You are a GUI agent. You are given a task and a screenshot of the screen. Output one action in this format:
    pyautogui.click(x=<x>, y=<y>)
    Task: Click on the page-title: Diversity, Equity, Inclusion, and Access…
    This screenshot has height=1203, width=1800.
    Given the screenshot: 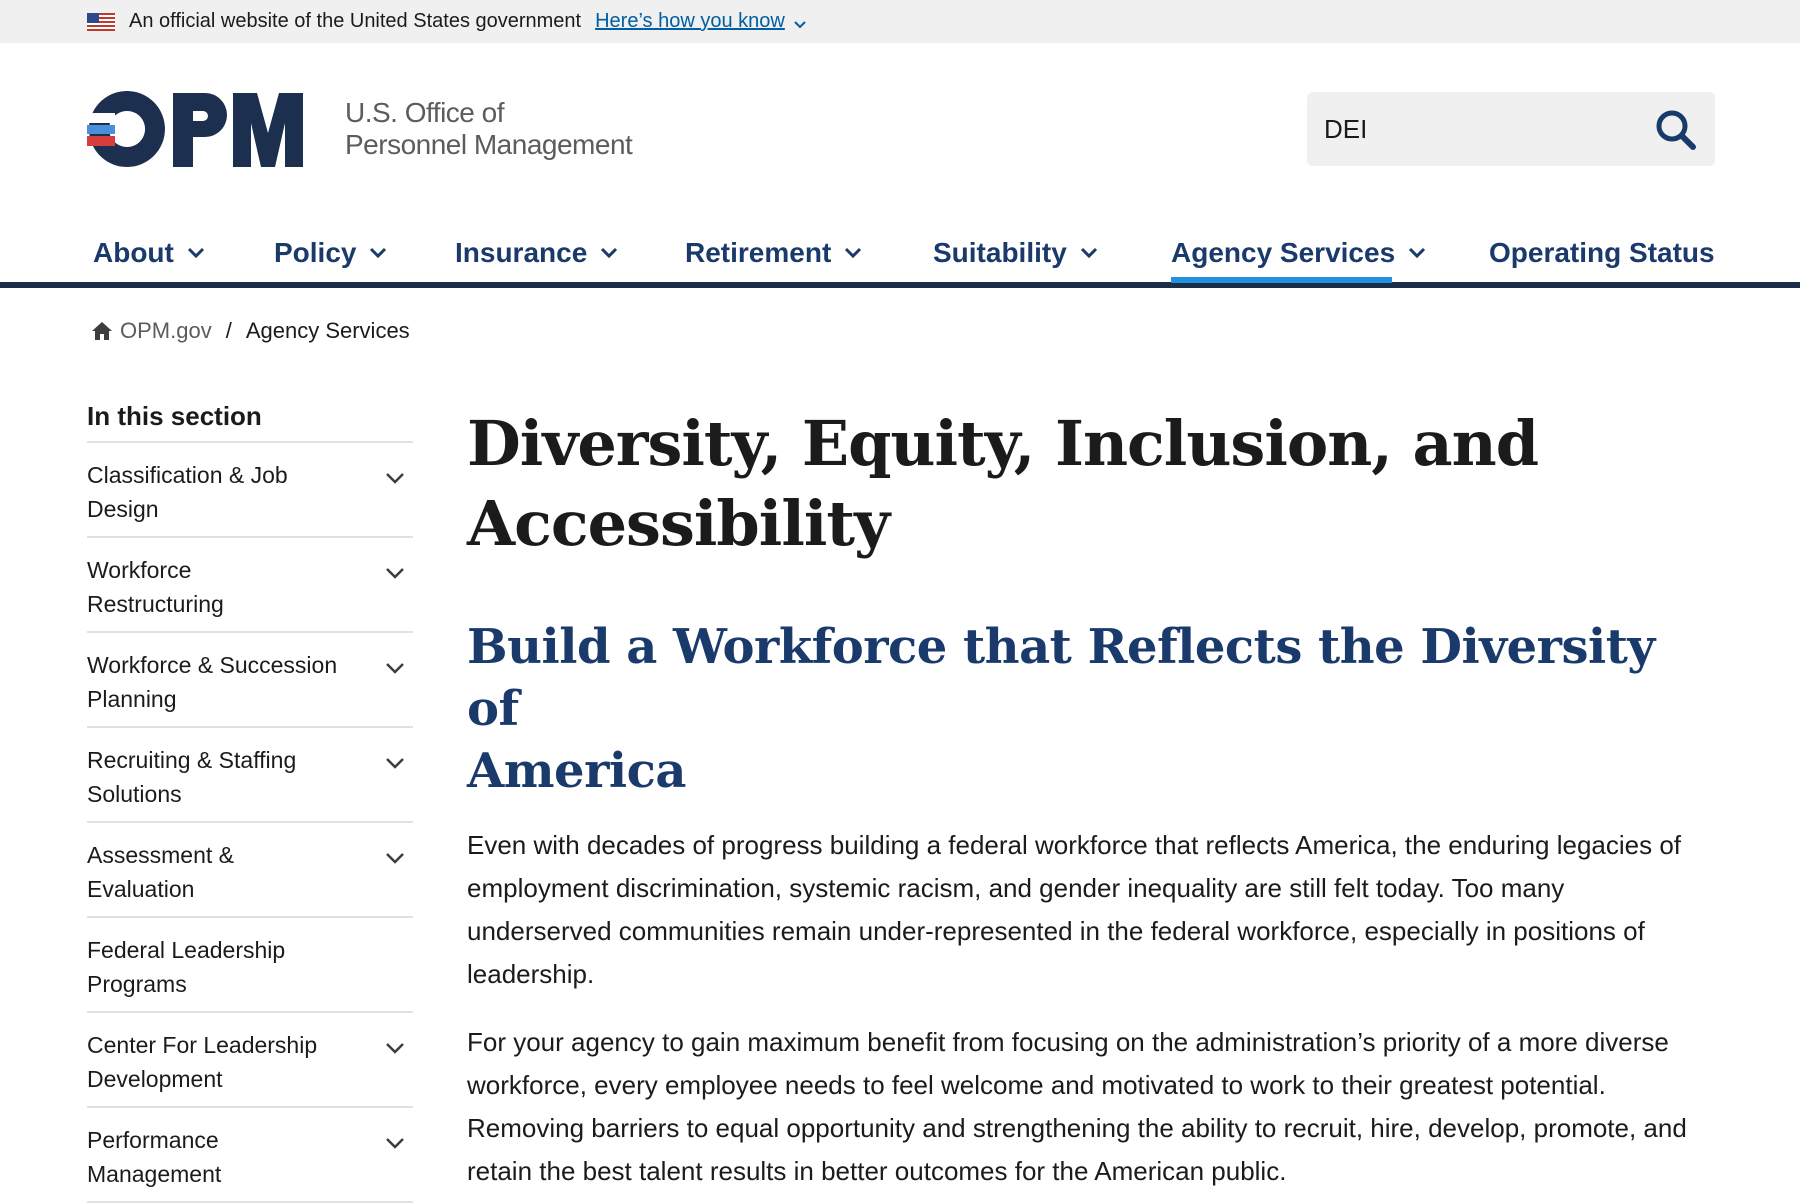 What is the action you would take?
    pyautogui.click(x=1077, y=484)
    